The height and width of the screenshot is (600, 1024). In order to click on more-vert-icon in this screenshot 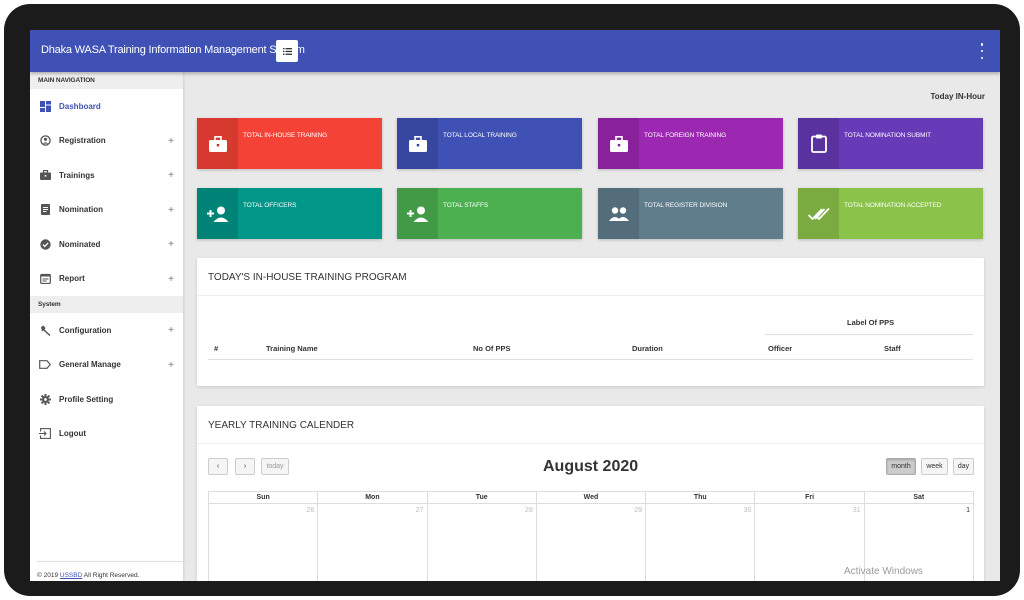, I will do `click(982, 51)`.